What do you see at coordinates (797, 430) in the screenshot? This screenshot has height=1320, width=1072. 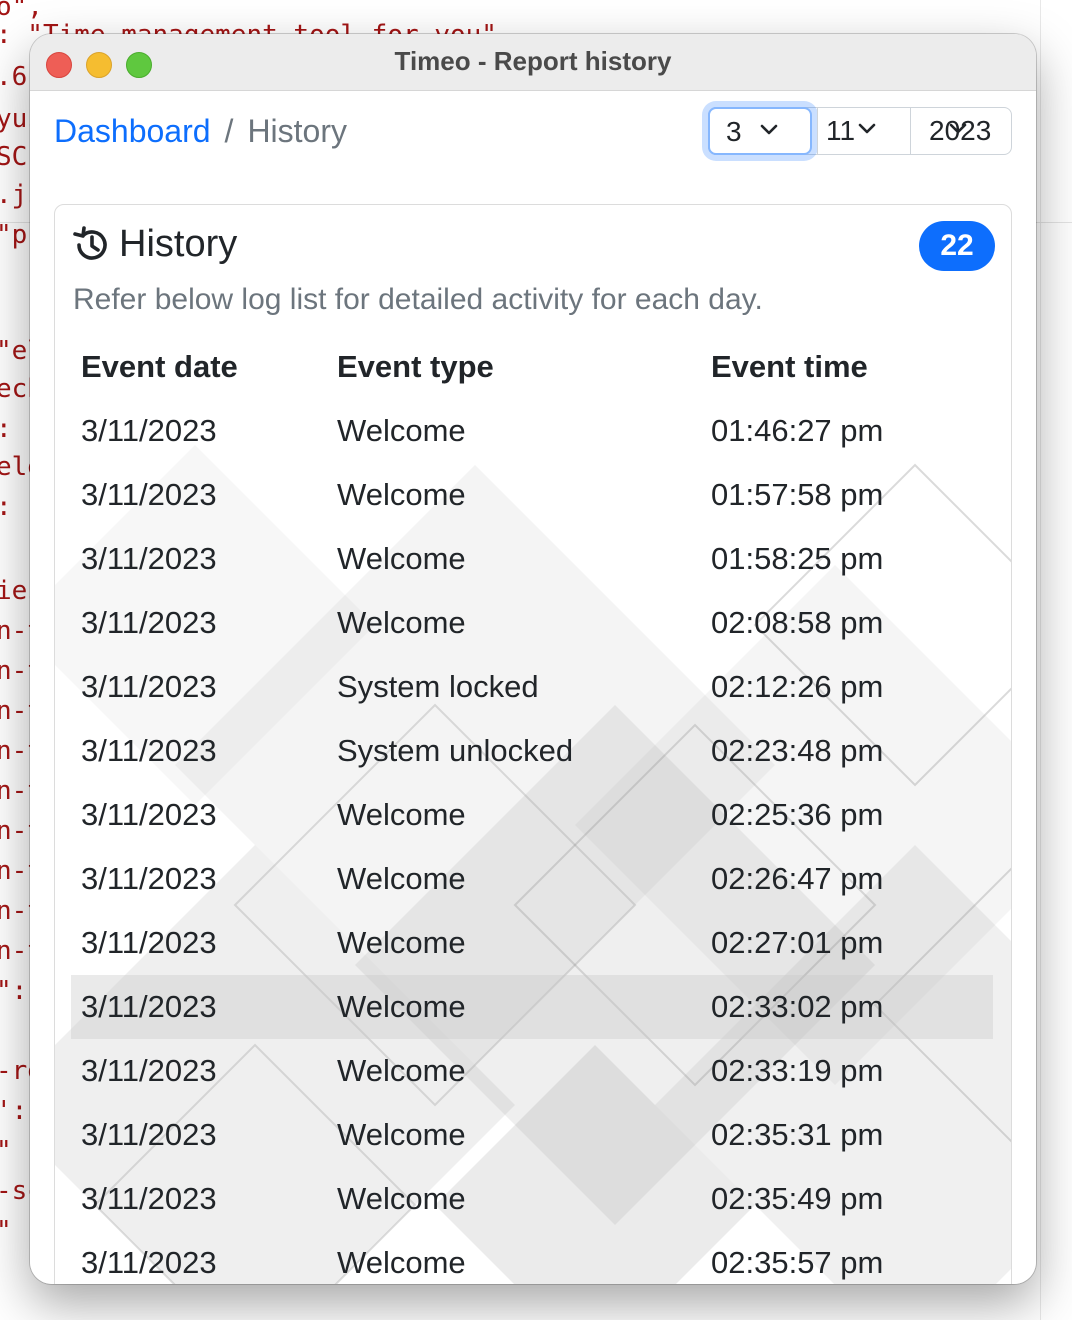 I see `event-time-cell: 01:46:27 pm` at bounding box center [797, 430].